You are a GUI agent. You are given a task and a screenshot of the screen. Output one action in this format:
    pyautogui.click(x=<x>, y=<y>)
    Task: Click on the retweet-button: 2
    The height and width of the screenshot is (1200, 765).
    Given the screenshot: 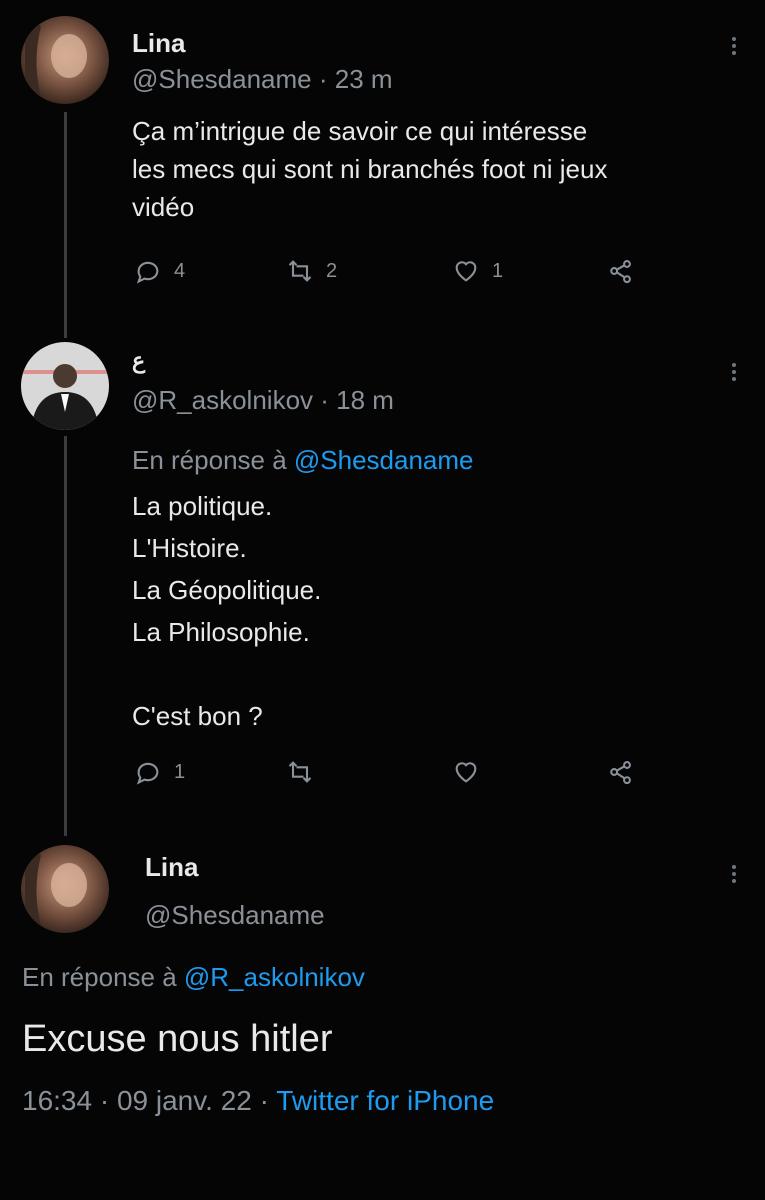 What is the action you would take?
    pyautogui.click(x=311, y=271)
    